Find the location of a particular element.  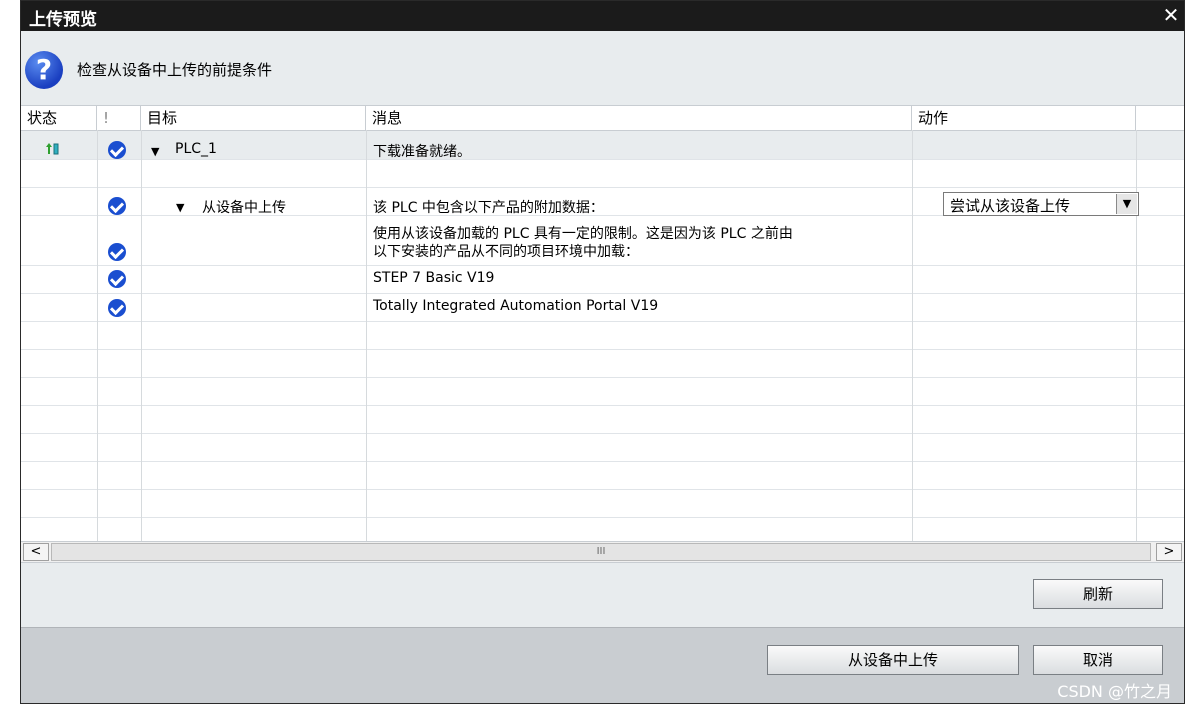

message-text: 该 PLC 中包含以下产品的附加数据： is located at coordinates (488, 208).